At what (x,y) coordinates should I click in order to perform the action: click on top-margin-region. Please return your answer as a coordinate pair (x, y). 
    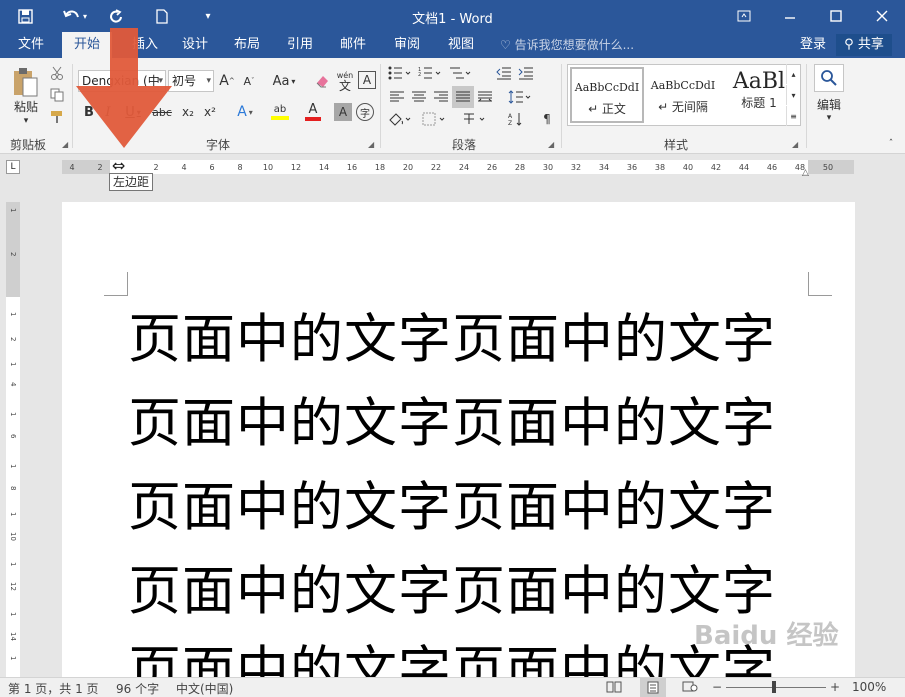
    Looking at the image, I should click on (13, 249).